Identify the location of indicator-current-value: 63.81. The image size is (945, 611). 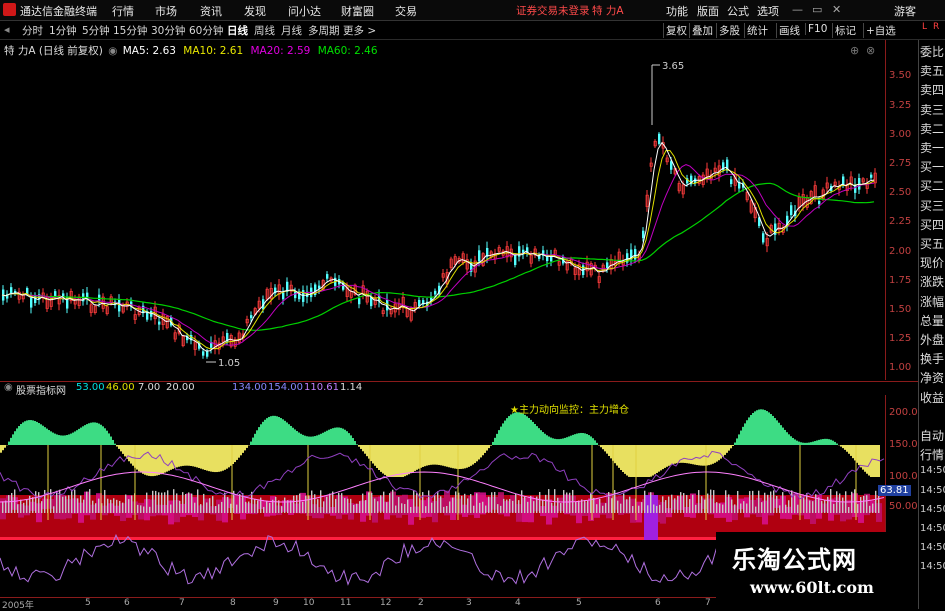
(894, 490).